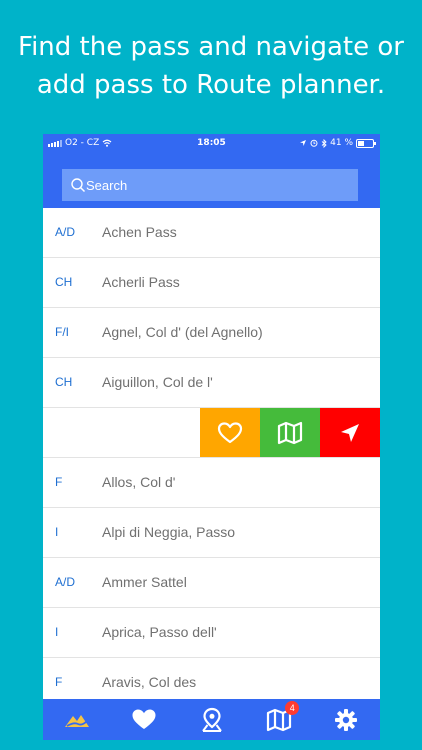  I want to click on pass-name: Ammer Sattel, so click(144, 582).